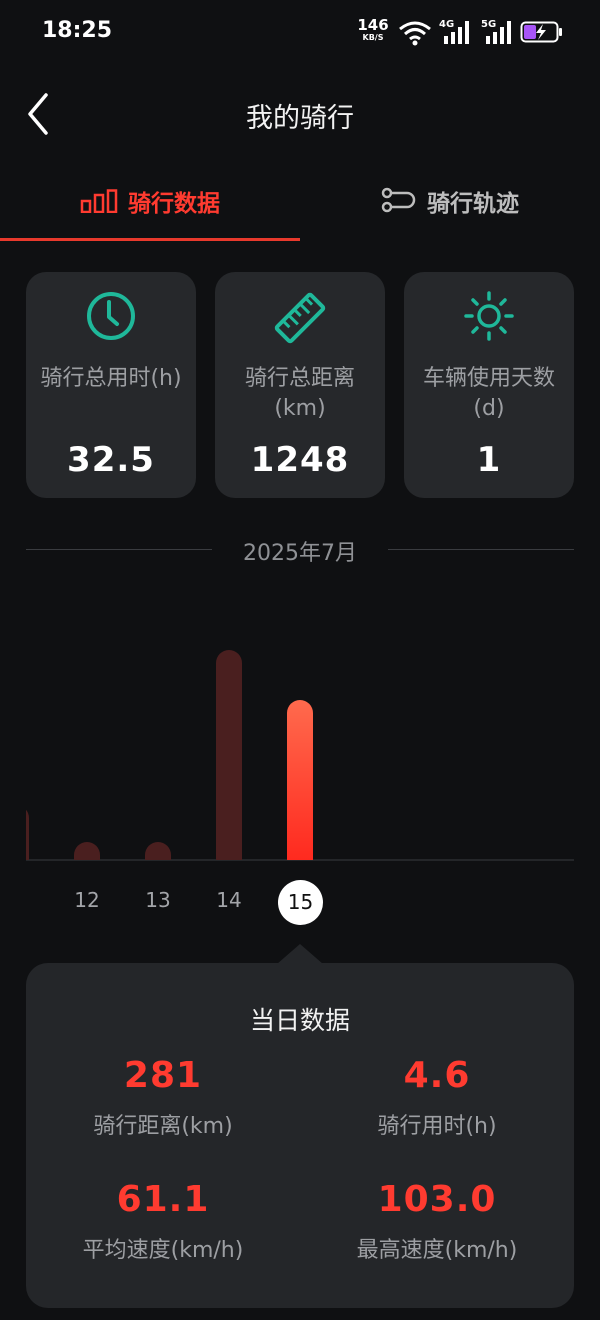 The width and height of the screenshot is (600, 1320). I want to click on max-speed-label: 最高速度(km/h), so click(437, 1250).